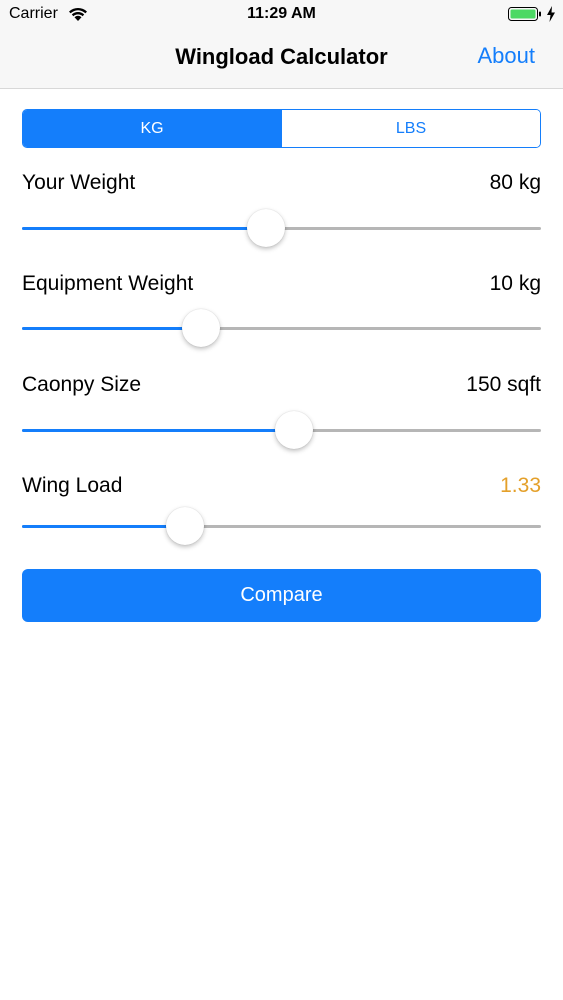  What do you see at coordinates (551, 14) in the screenshot?
I see `charging-bolt-icon` at bounding box center [551, 14].